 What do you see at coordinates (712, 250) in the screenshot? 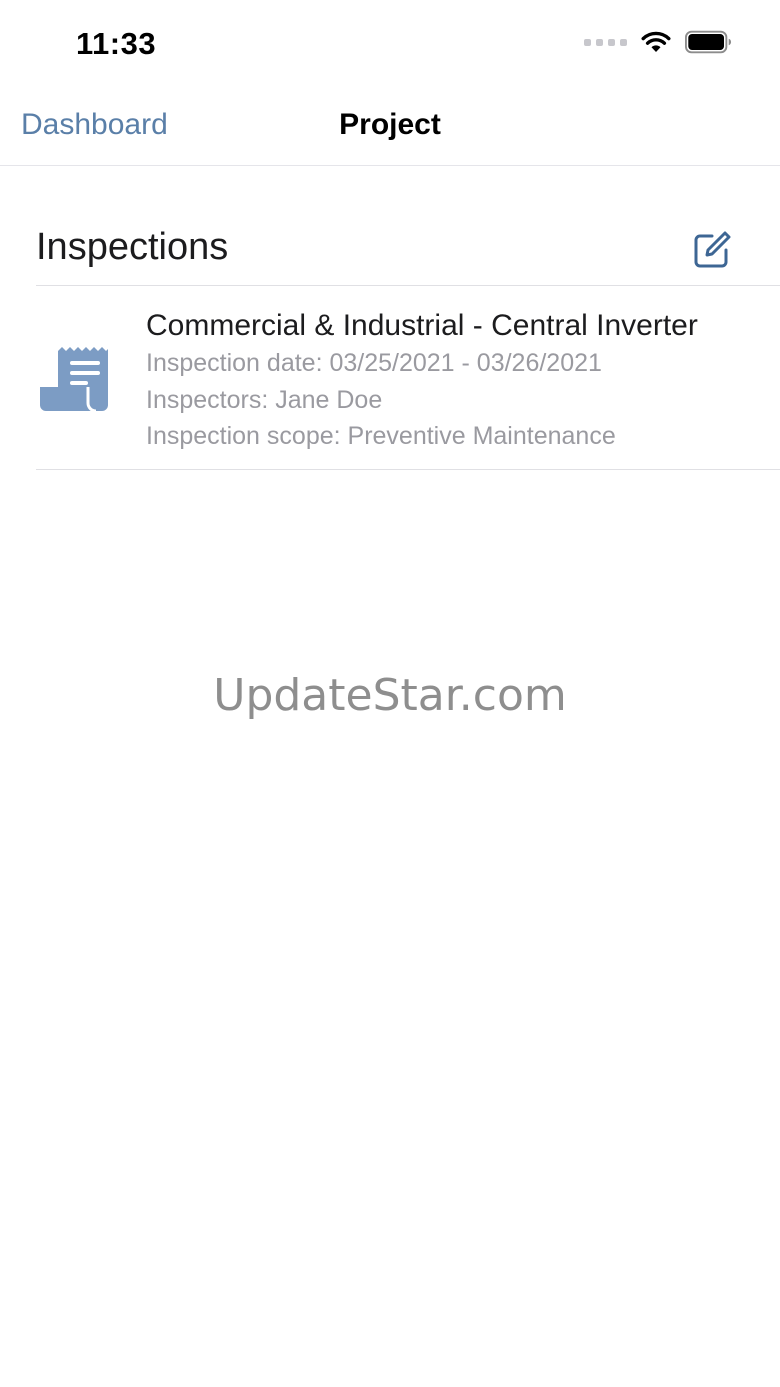
I see `compose-icon` at bounding box center [712, 250].